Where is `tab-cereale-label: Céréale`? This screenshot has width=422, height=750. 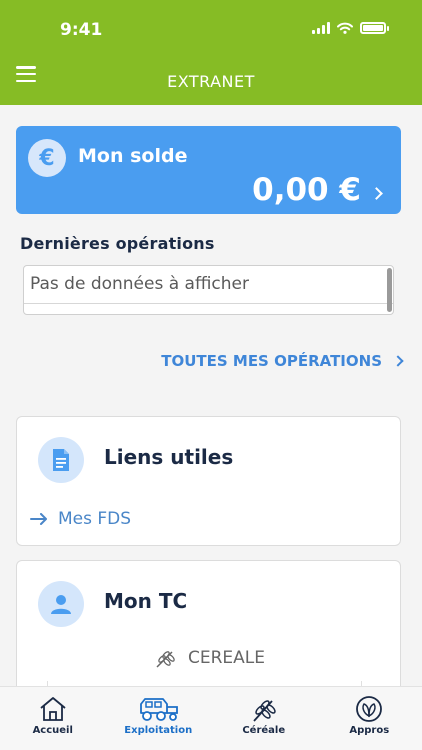
tab-cereale-label: Céréale is located at coordinates (264, 730).